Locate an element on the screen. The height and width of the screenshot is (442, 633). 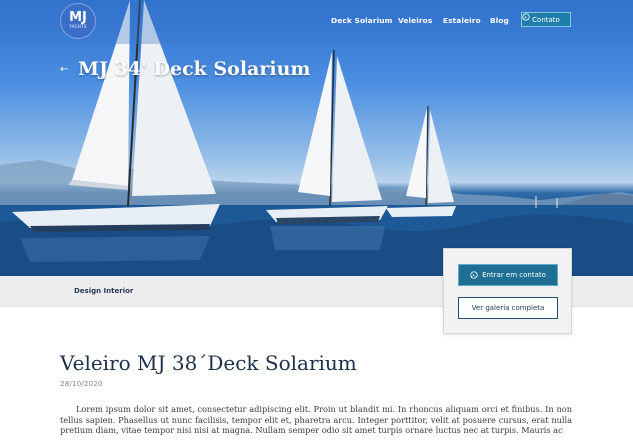
logo-text: MJ is located at coordinates (78, 17).